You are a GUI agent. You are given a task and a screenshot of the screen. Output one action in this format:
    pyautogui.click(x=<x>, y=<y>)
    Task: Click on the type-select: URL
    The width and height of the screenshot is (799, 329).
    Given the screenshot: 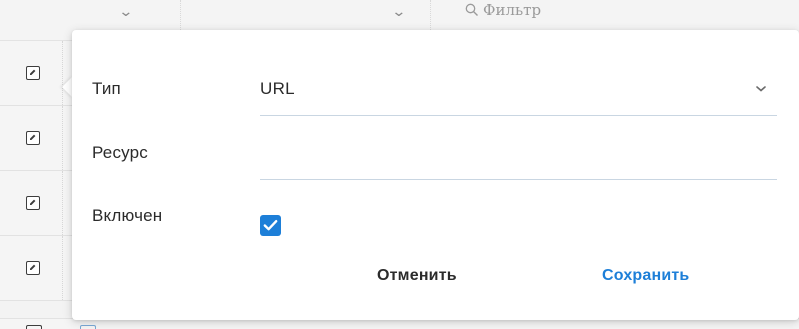 What is the action you would take?
    pyautogui.click(x=518, y=97)
    